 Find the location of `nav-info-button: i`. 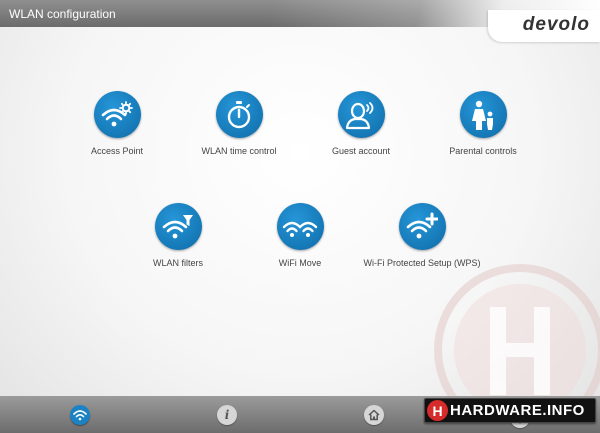

nav-info-button: i is located at coordinates (227, 415).